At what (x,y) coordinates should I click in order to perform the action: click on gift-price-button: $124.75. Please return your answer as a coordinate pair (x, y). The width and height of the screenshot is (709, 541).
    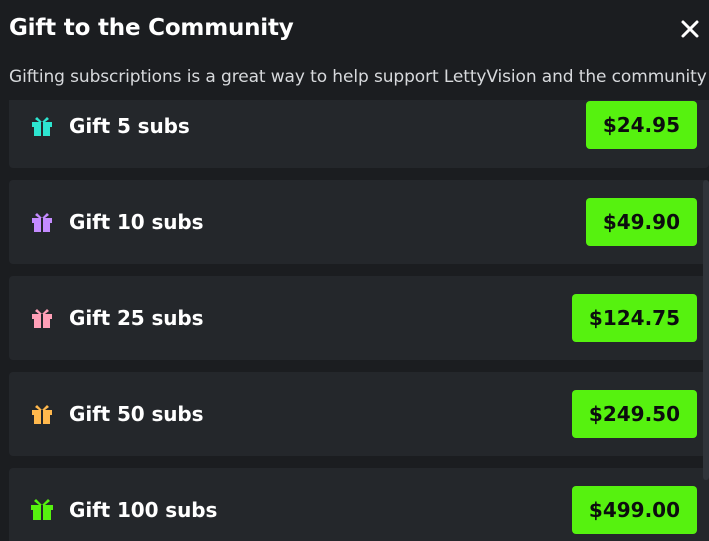
    Looking at the image, I should click on (634, 318).